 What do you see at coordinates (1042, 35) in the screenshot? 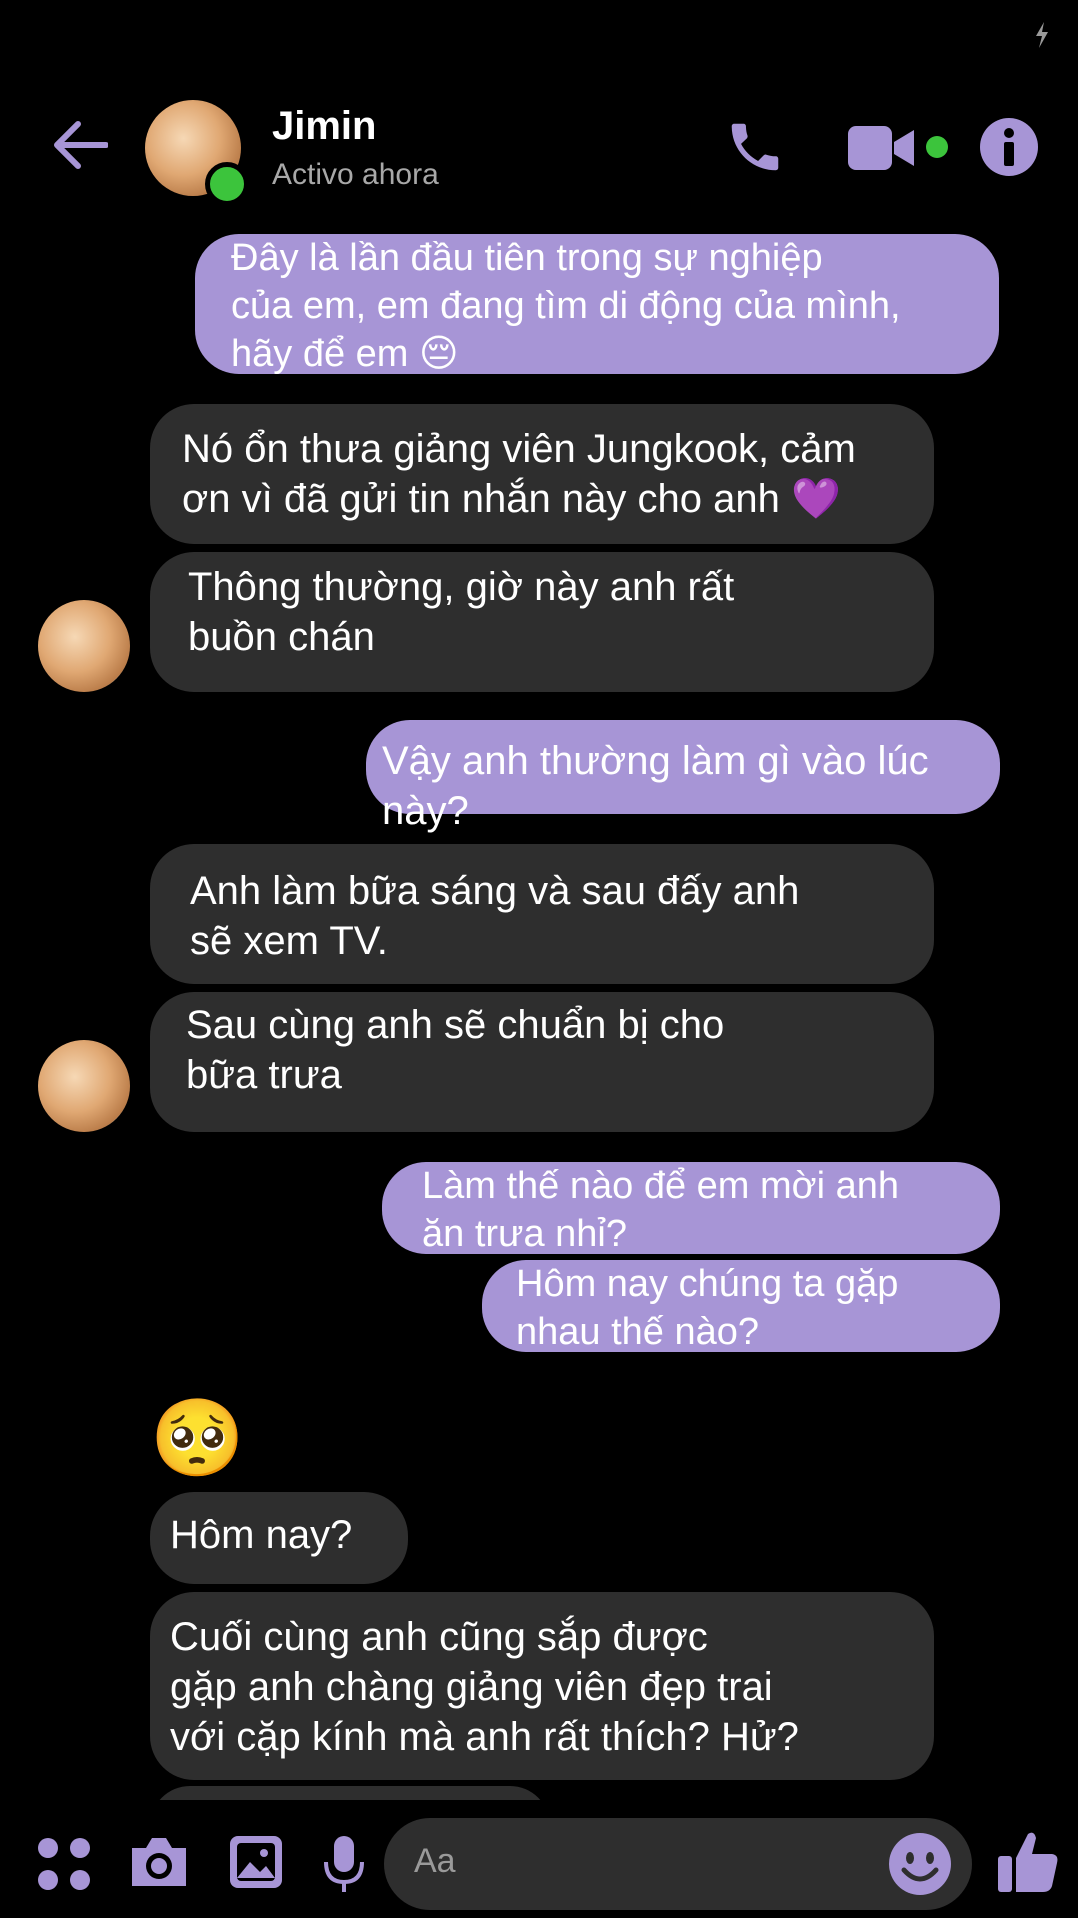
I see `charging-icon` at bounding box center [1042, 35].